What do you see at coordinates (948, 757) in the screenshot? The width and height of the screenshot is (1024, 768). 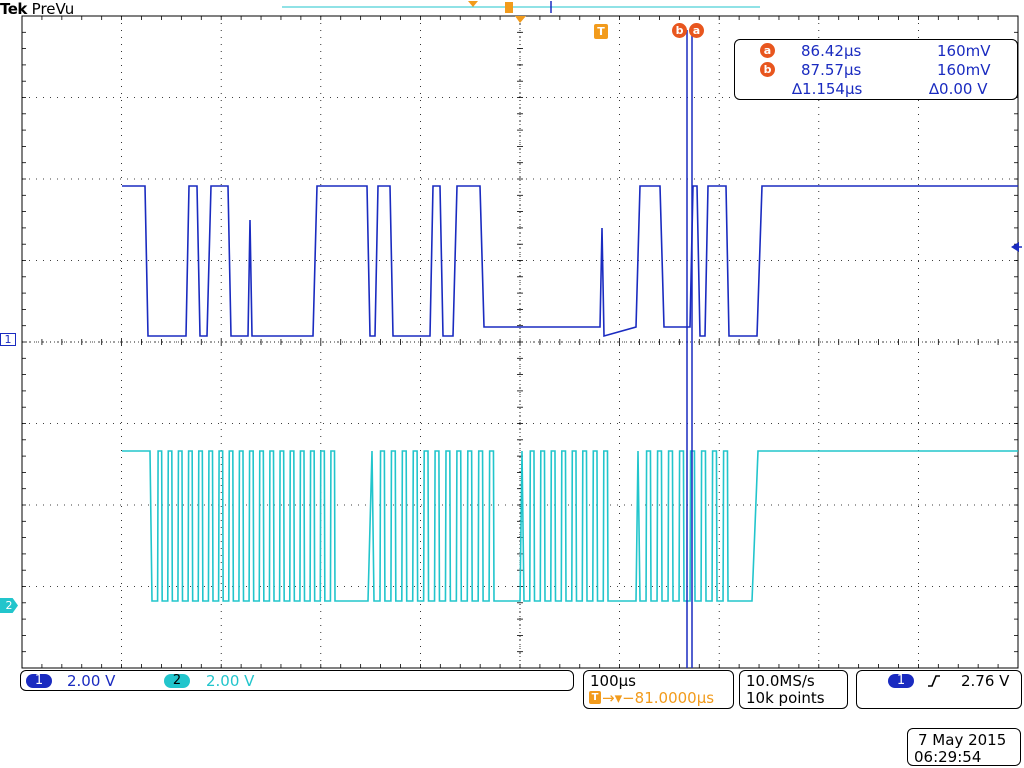 I see `time: 06:29:54` at bounding box center [948, 757].